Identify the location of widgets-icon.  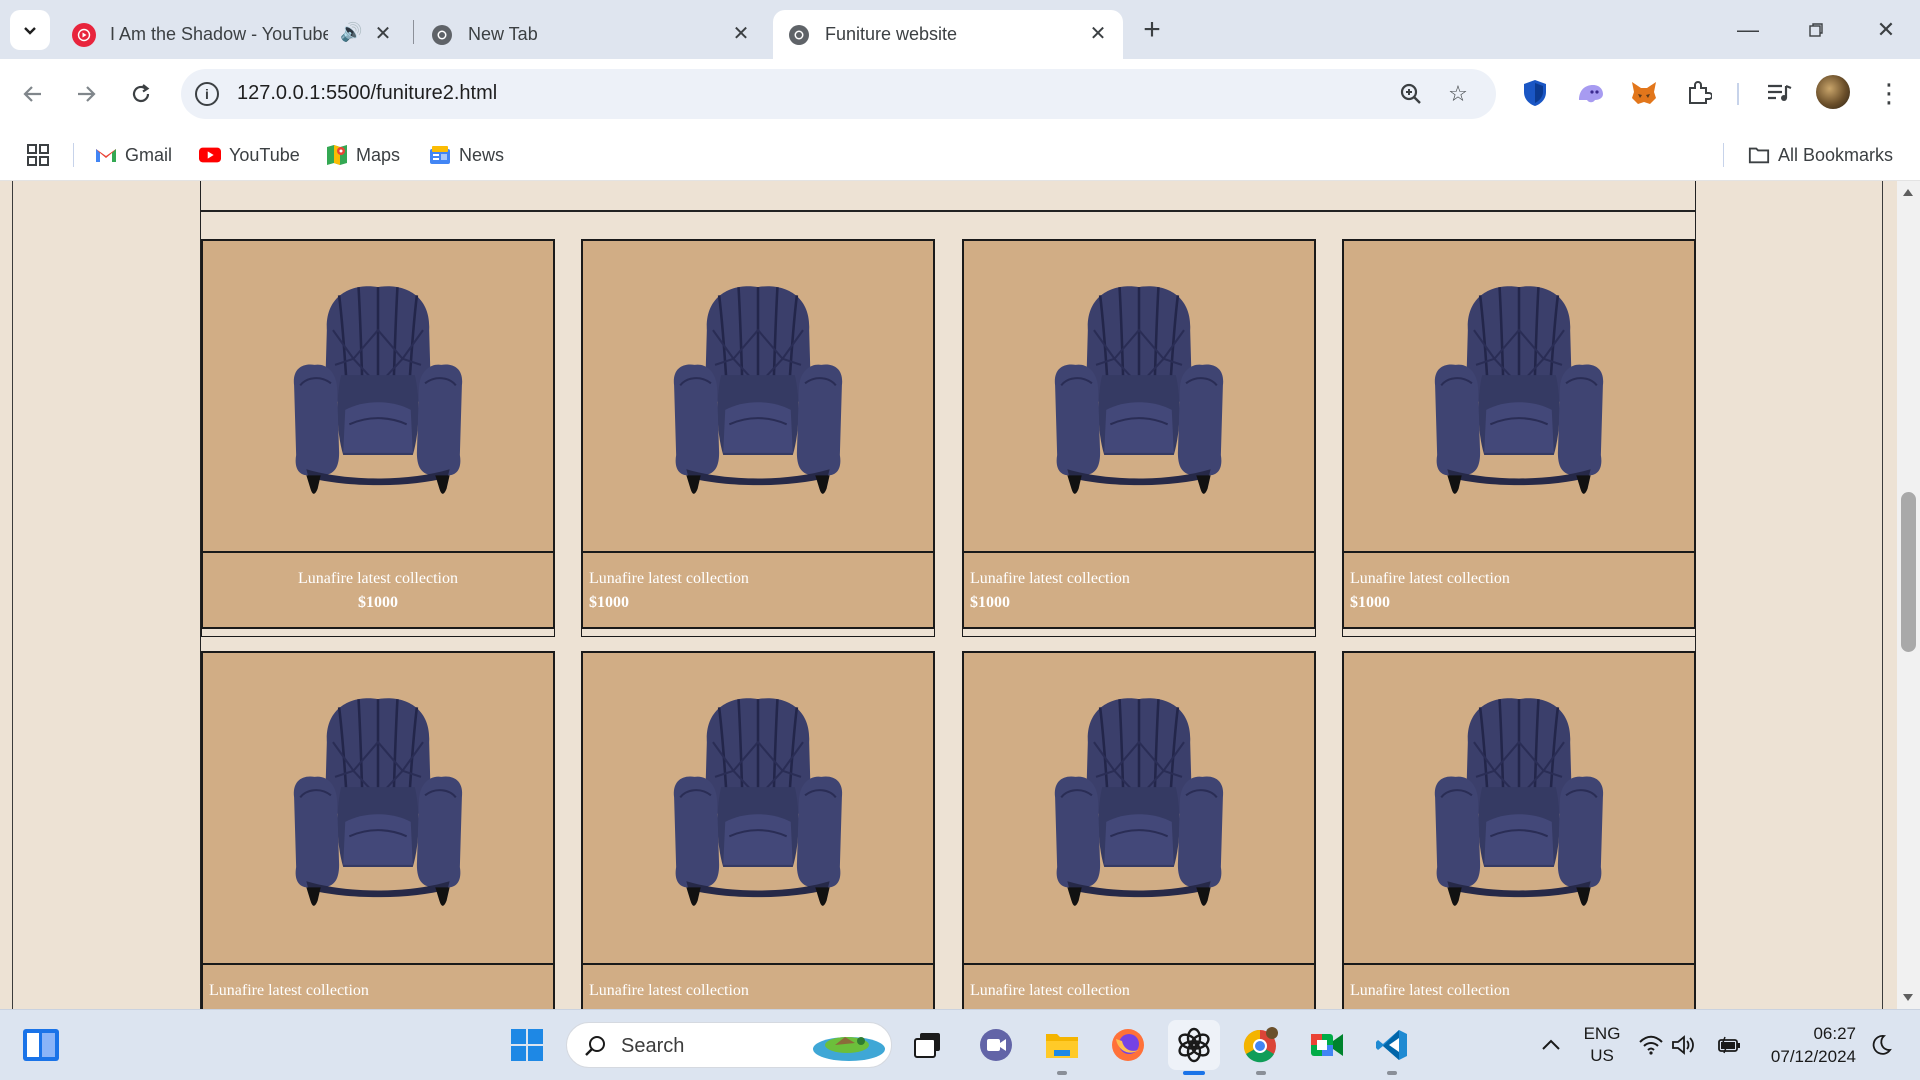
(41, 1045).